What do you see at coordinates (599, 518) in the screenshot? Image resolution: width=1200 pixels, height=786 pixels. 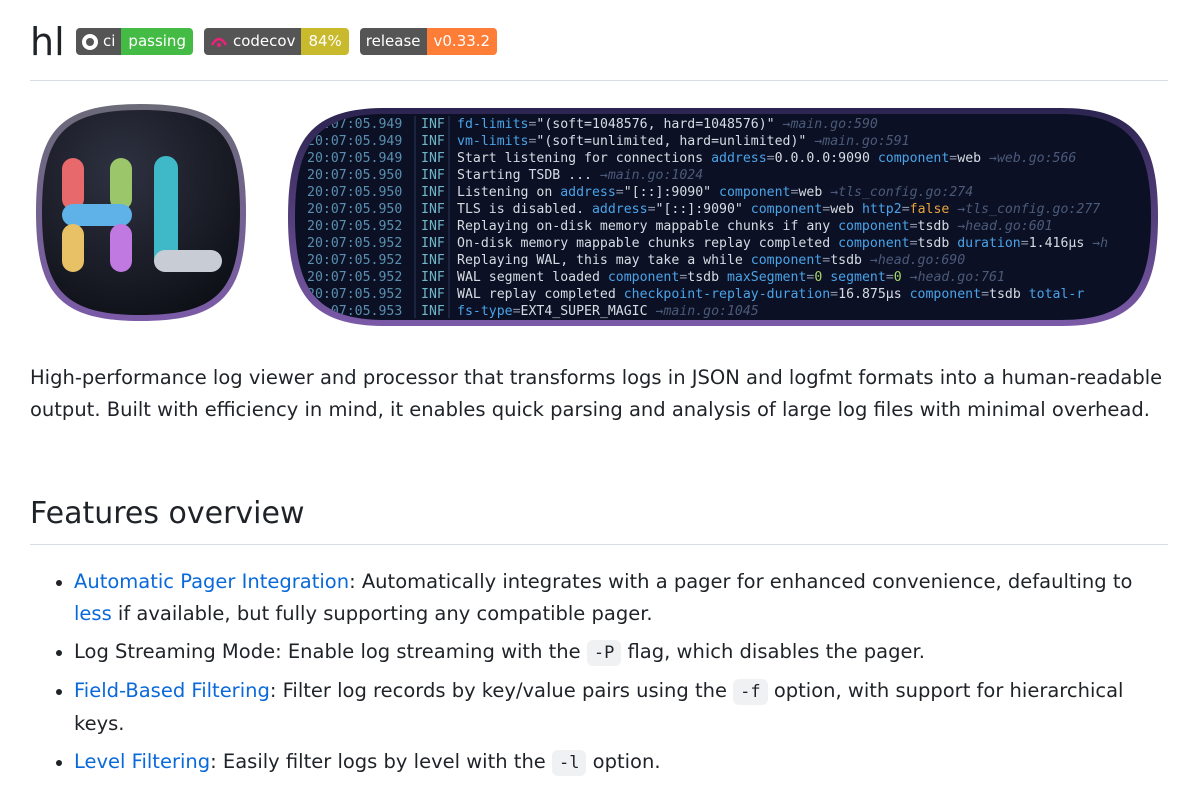 I see `features-heading: Features overview` at bounding box center [599, 518].